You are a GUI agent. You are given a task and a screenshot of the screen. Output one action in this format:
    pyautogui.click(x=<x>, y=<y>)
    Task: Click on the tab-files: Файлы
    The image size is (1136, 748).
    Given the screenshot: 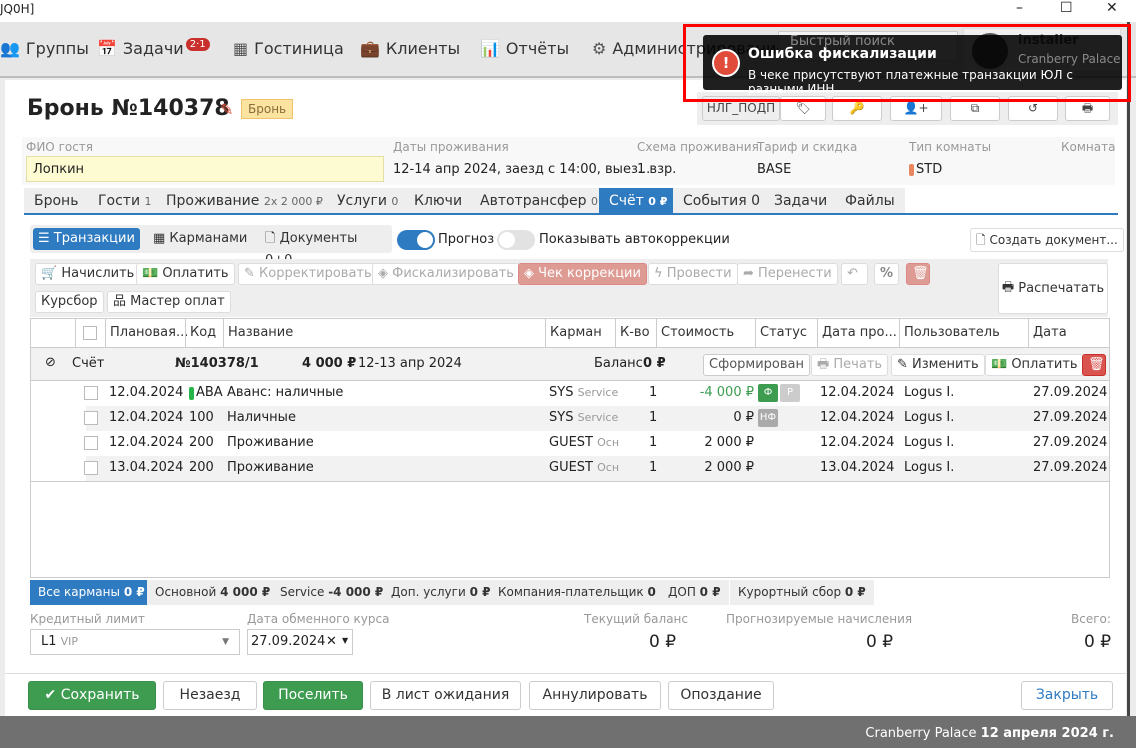 What is the action you would take?
    pyautogui.click(x=870, y=201)
    